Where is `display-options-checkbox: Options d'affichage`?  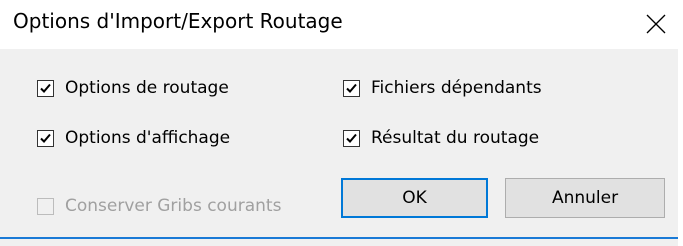 display-options-checkbox: Options d'affichage is located at coordinates (133, 138).